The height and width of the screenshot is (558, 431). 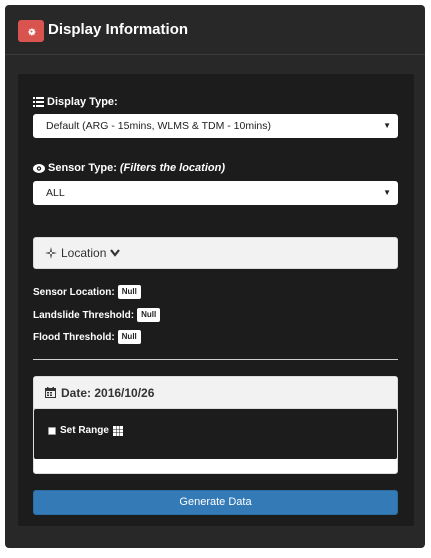 I want to click on settings-button, so click(x=31, y=31).